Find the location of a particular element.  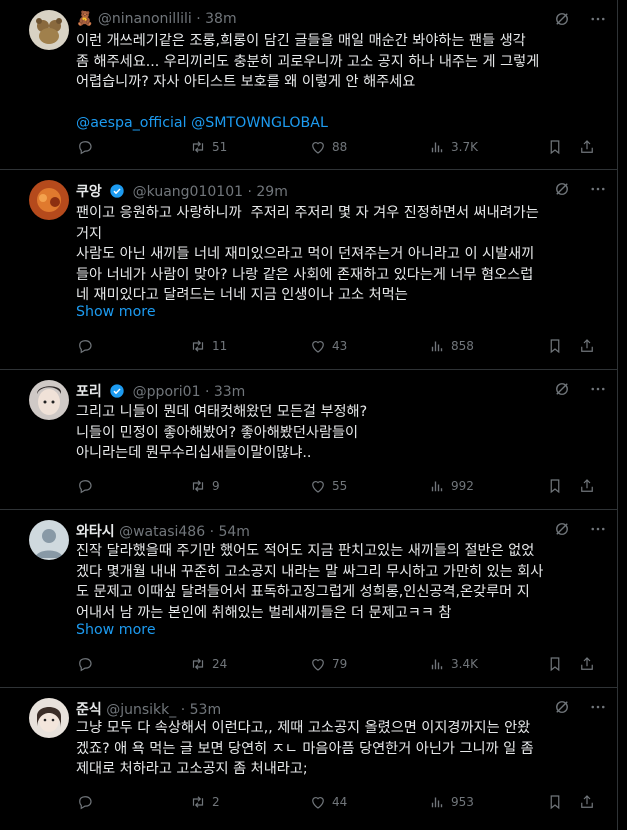

retweet-button: 2 is located at coordinates (204, 802).